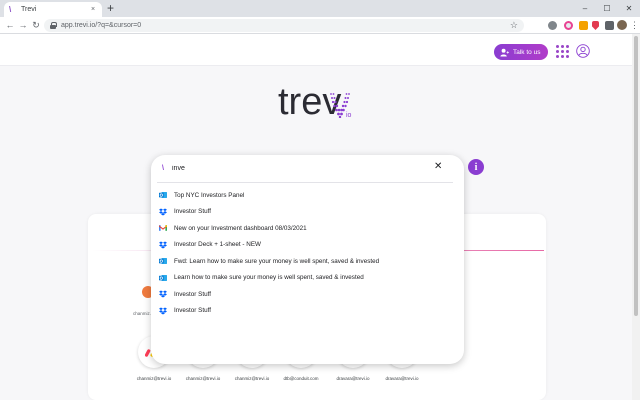 This screenshot has height=400, width=640. I want to click on window-close-button: ✕, so click(629, 8).